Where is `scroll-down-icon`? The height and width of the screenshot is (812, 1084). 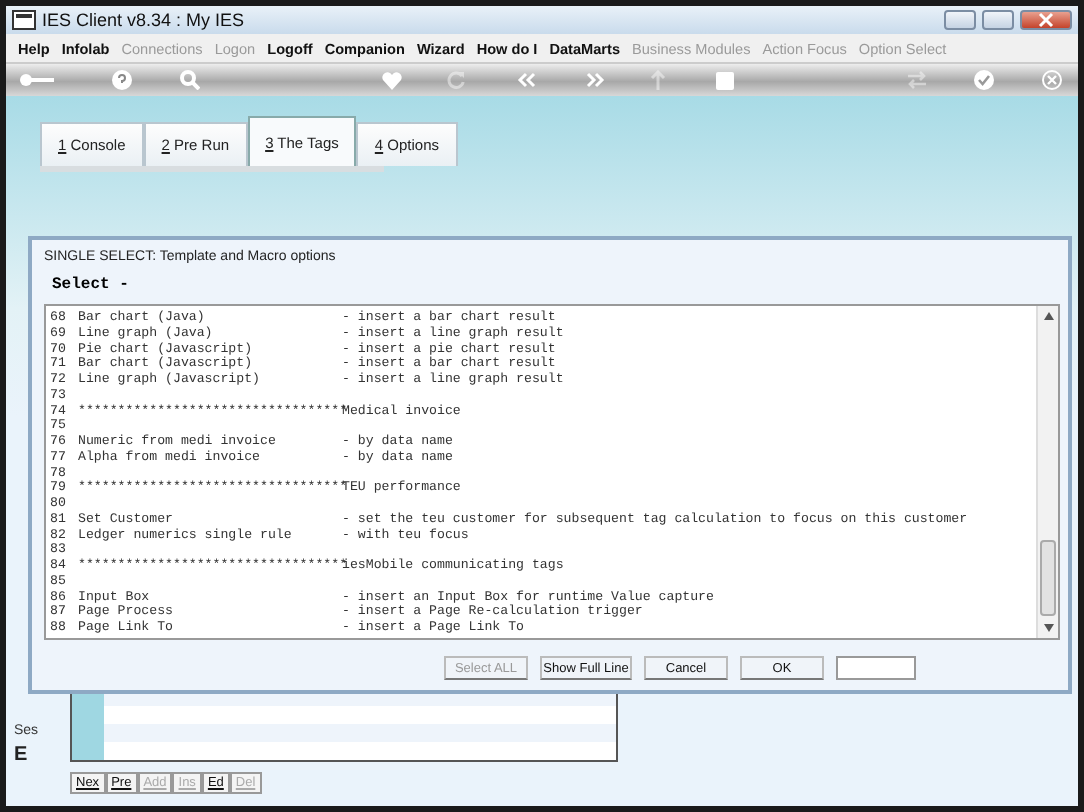
scroll-down-icon is located at coordinates (1048, 628).